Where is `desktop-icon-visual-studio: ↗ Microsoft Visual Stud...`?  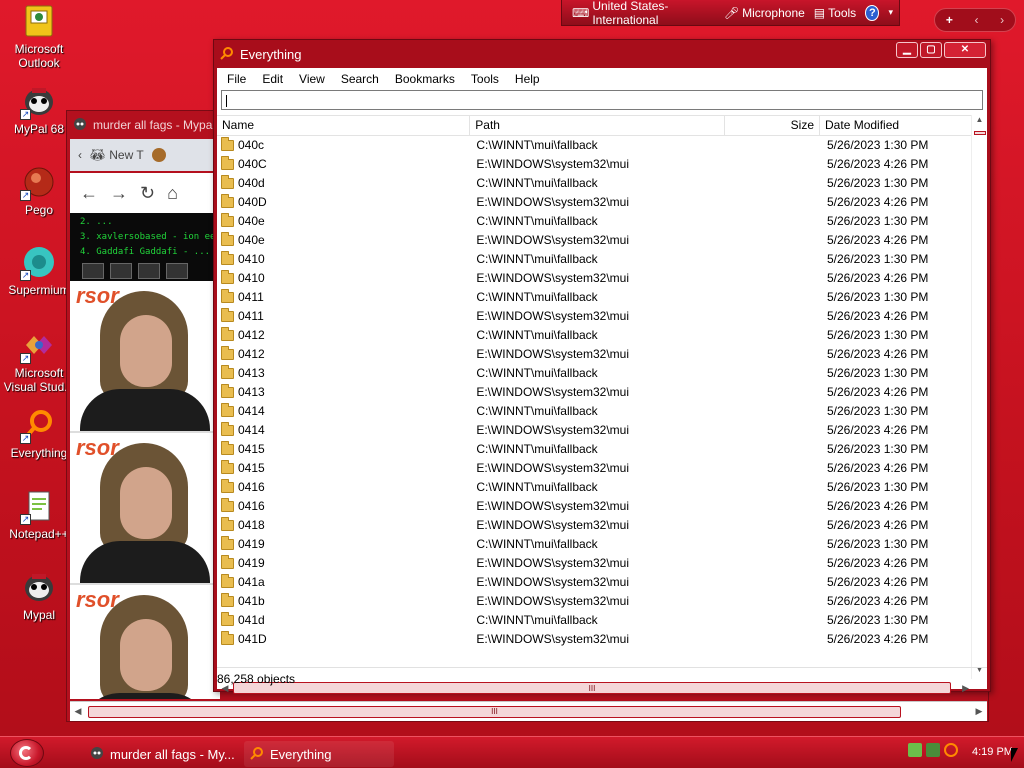 desktop-icon-visual-studio: ↗ Microsoft Visual Stud... is located at coordinates (39, 361).